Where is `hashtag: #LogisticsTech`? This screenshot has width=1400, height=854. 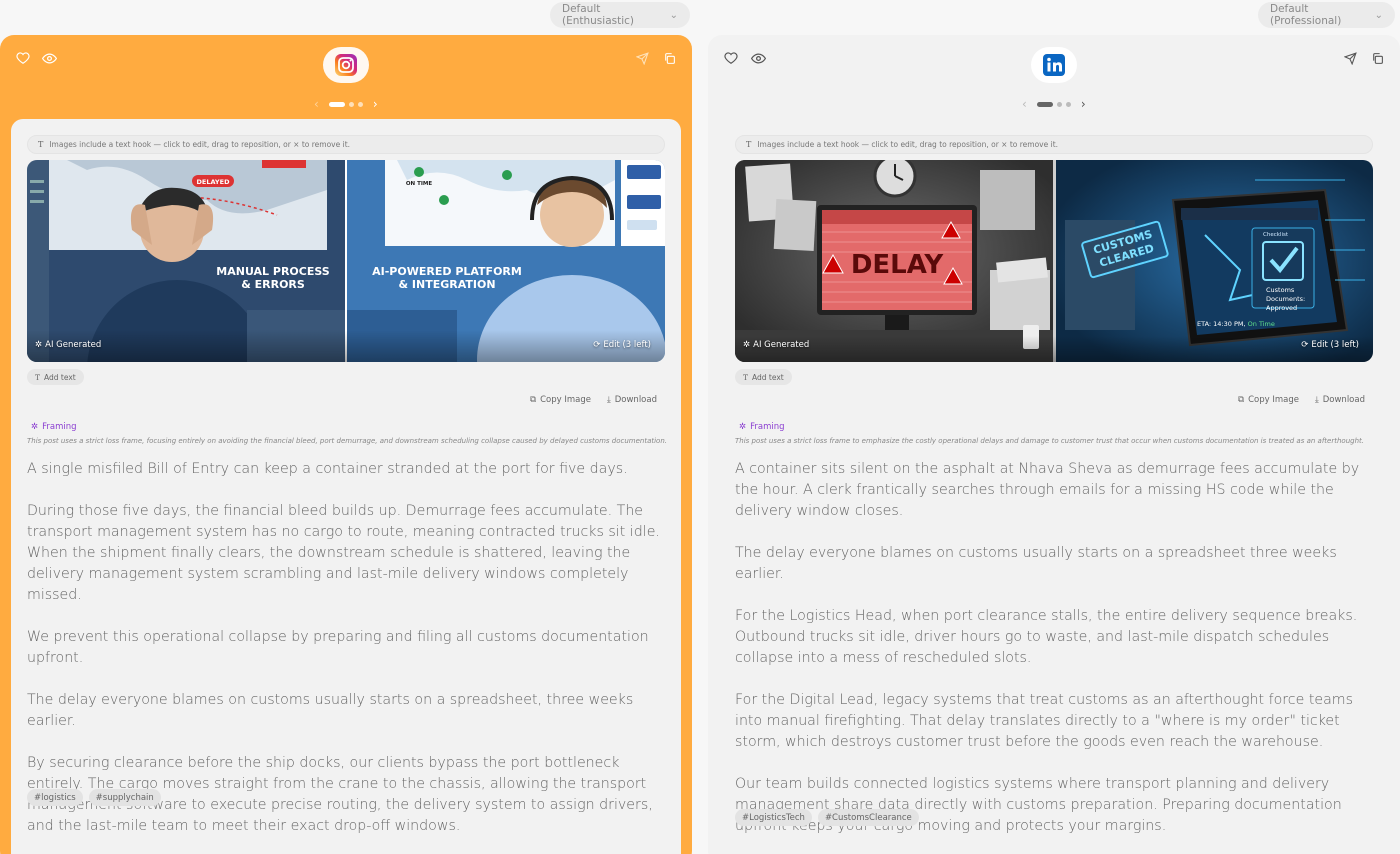 hashtag: #LogisticsTech is located at coordinates (773, 817).